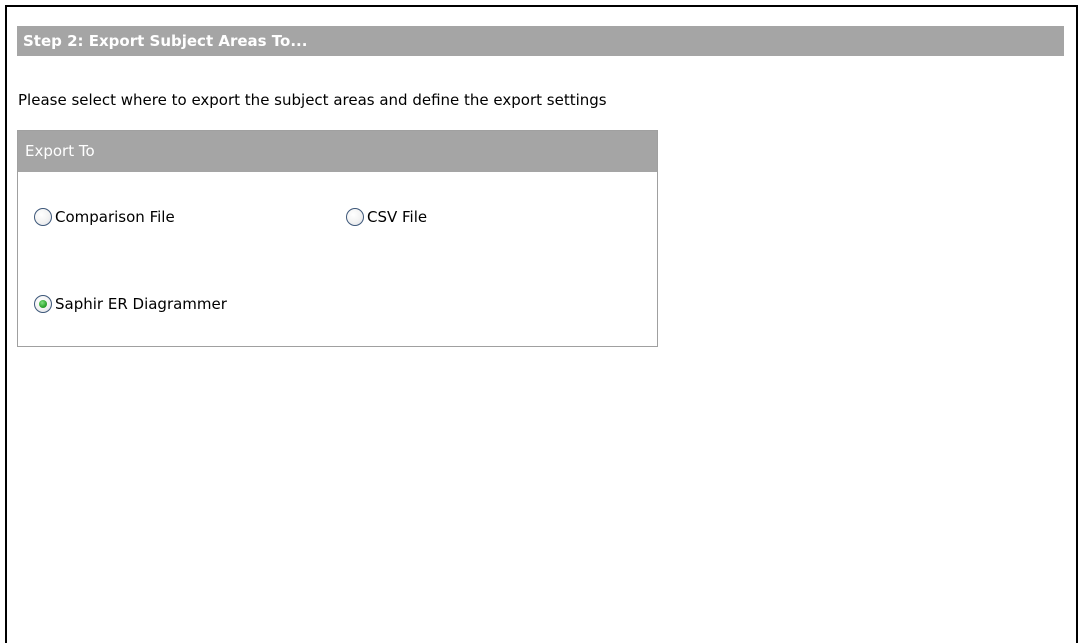 This screenshot has width=1087, height=643. I want to click on radio-label: CSV File, so click(397, 217).